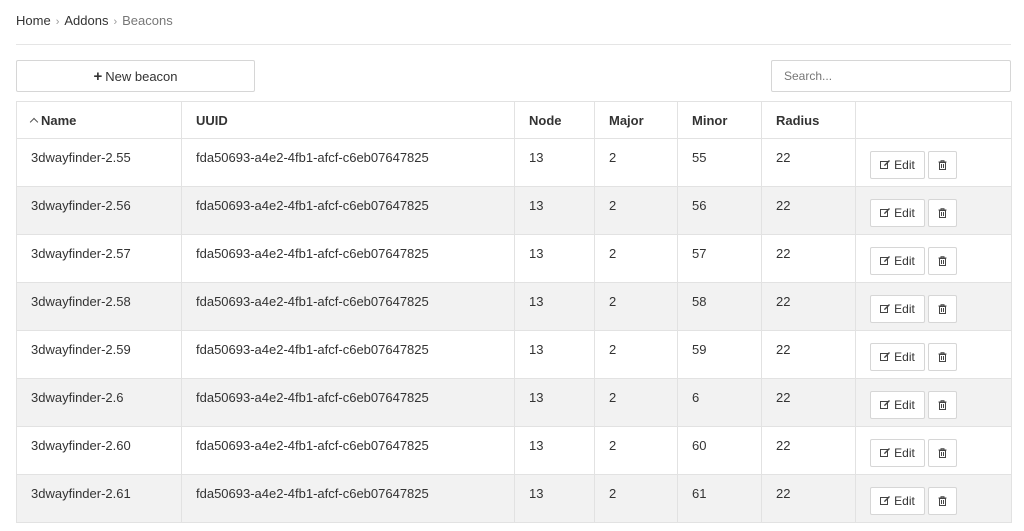  I want to click on cell-minor: 58, so click(719, 306).